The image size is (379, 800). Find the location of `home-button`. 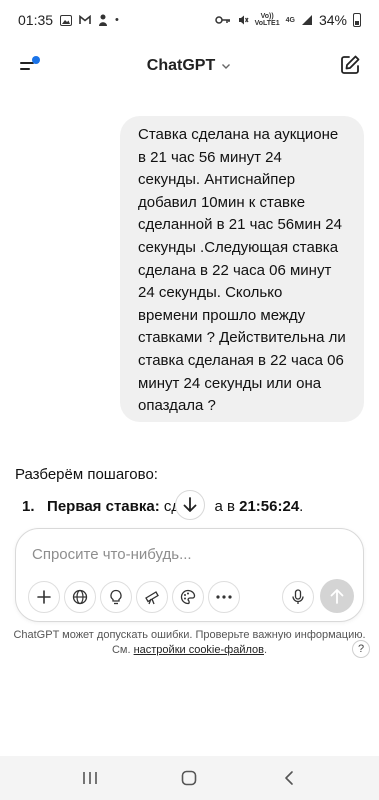

home-button is located at coordinates (189, 778).